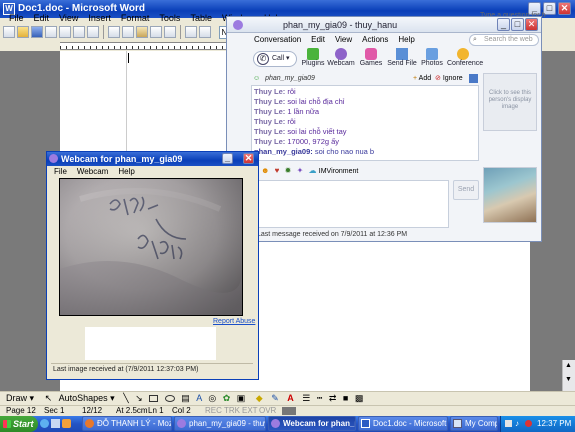 The image size is (575, 432). Describe the element at coordinates (402, 57) in the screenshot. I see `send-file-button: Send File` at that location.